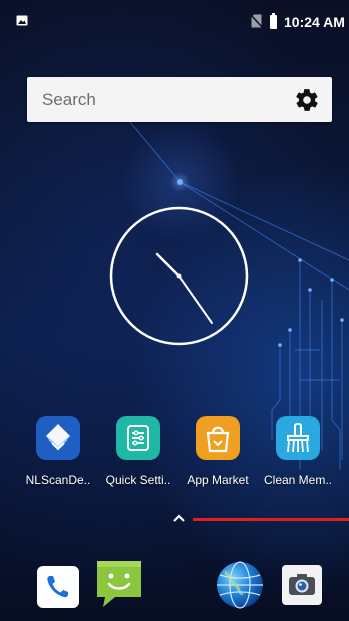  I want to click on clock-minute-hand, so click(195, 299).